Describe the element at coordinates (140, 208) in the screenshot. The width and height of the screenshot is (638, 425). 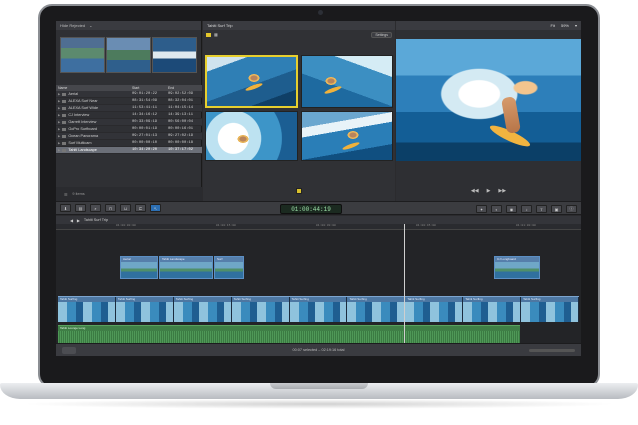
I see `append-clip-icon: ⊏` at that location.